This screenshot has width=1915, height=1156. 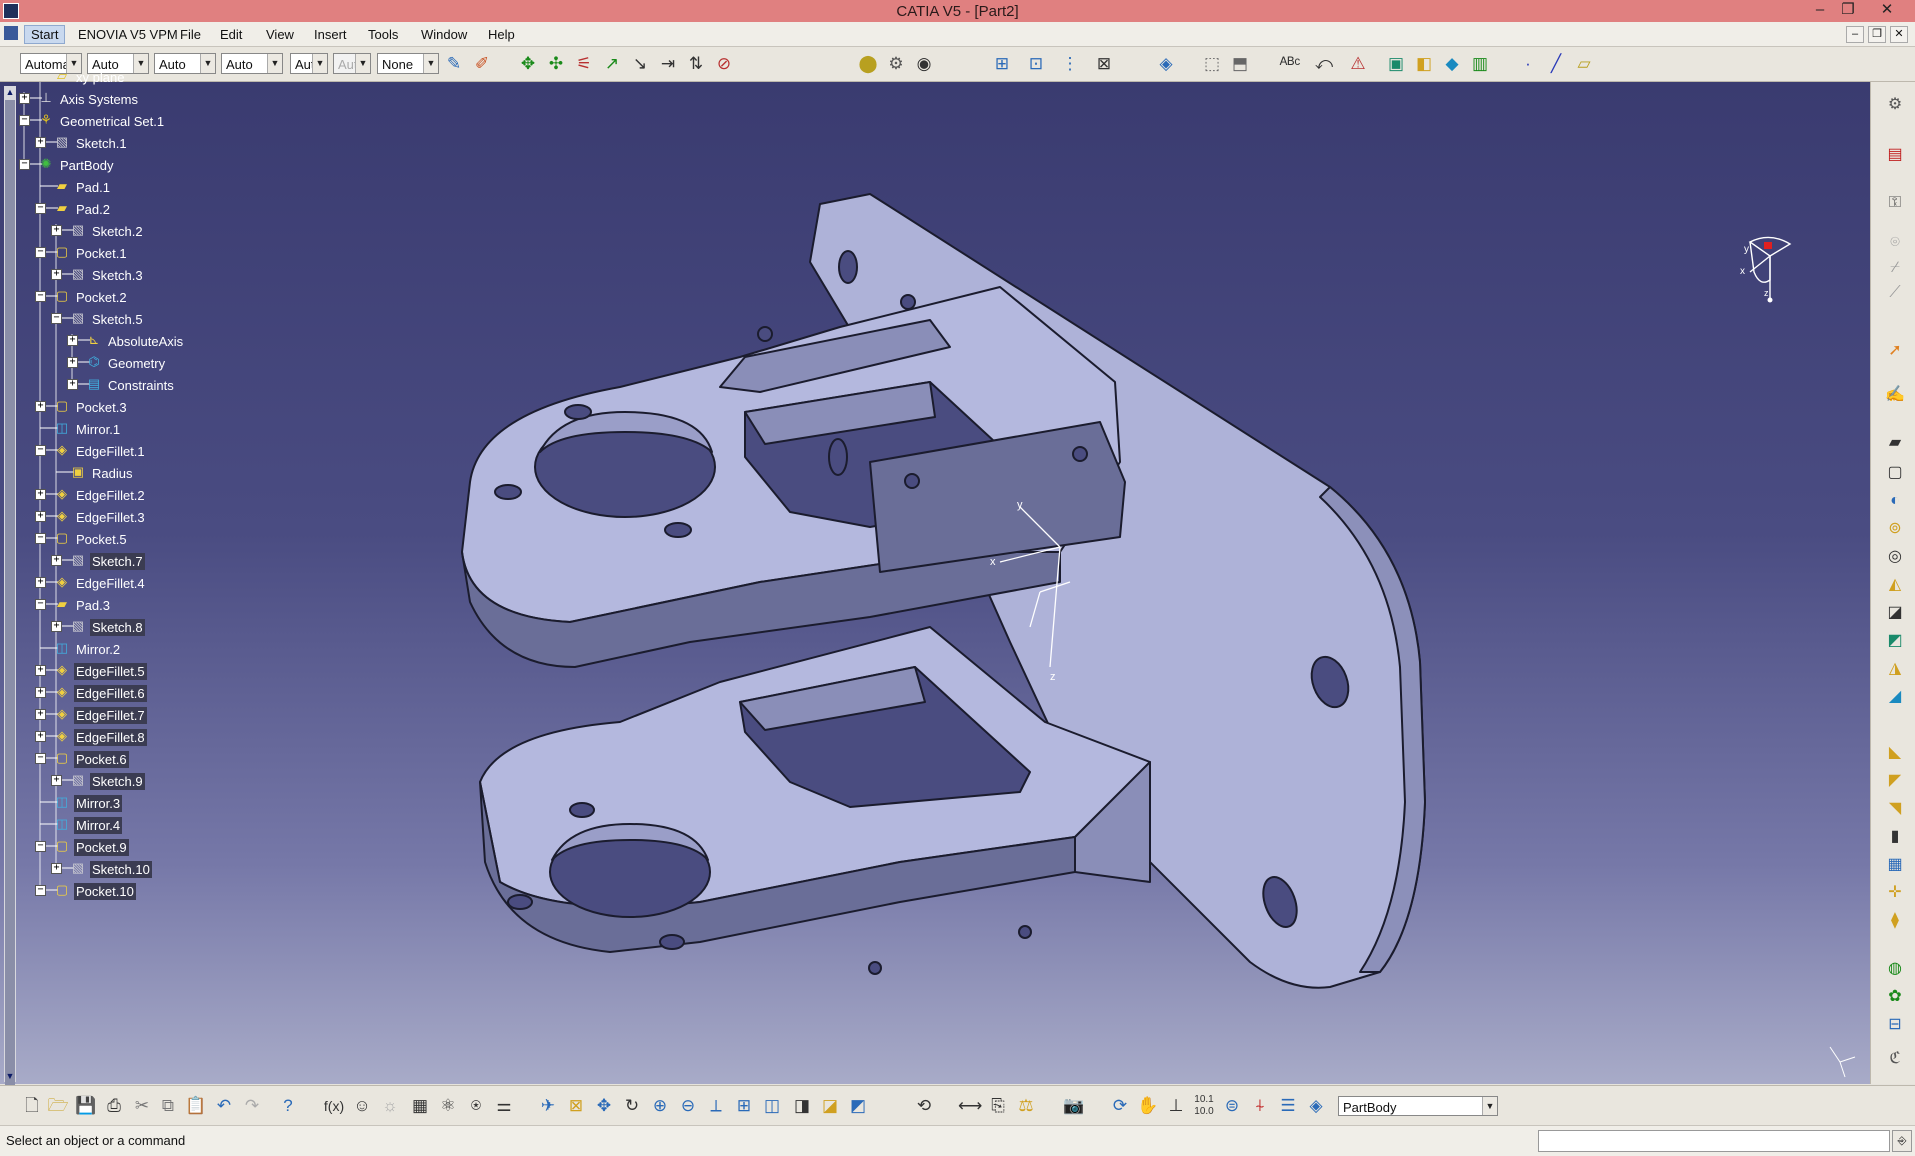 I want to click on zoom-in-icon: ⊕, so click(x=660, y=1106).